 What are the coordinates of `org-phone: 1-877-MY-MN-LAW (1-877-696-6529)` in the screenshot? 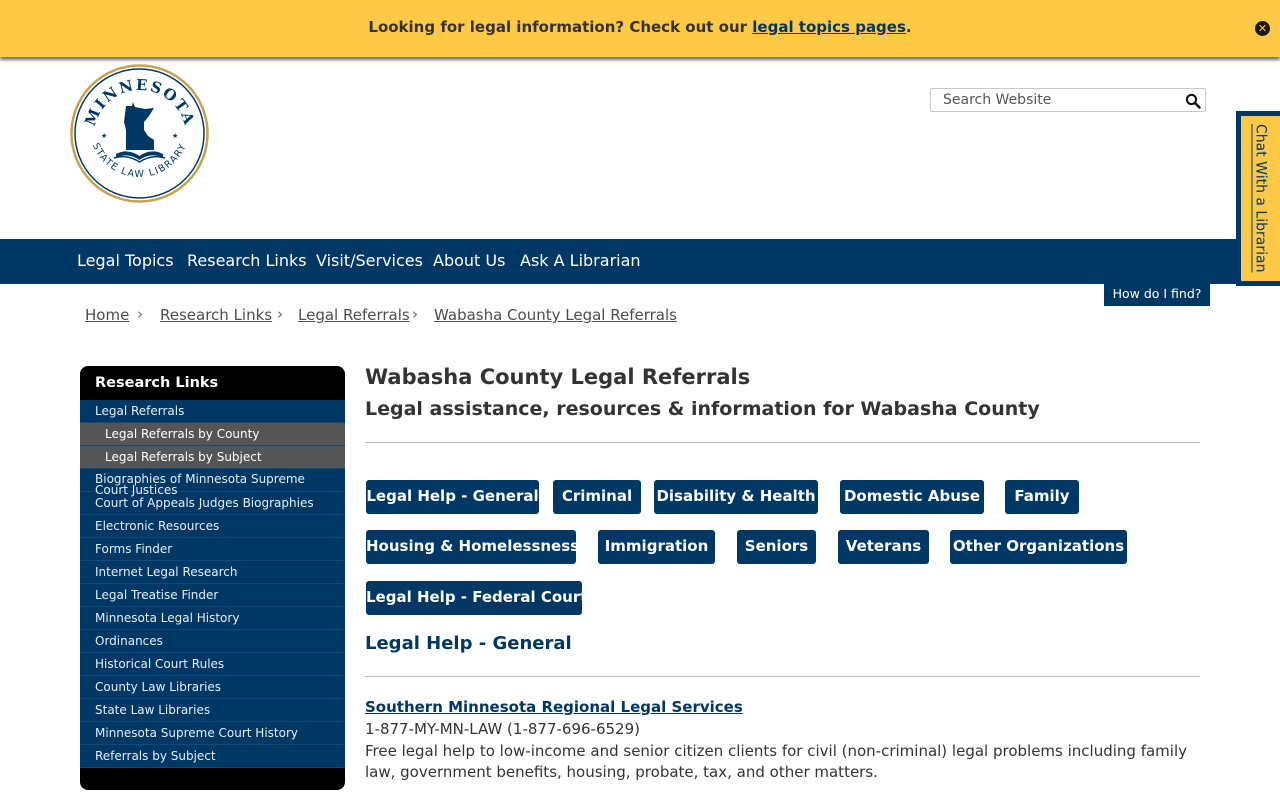 It's located at (502, 729).